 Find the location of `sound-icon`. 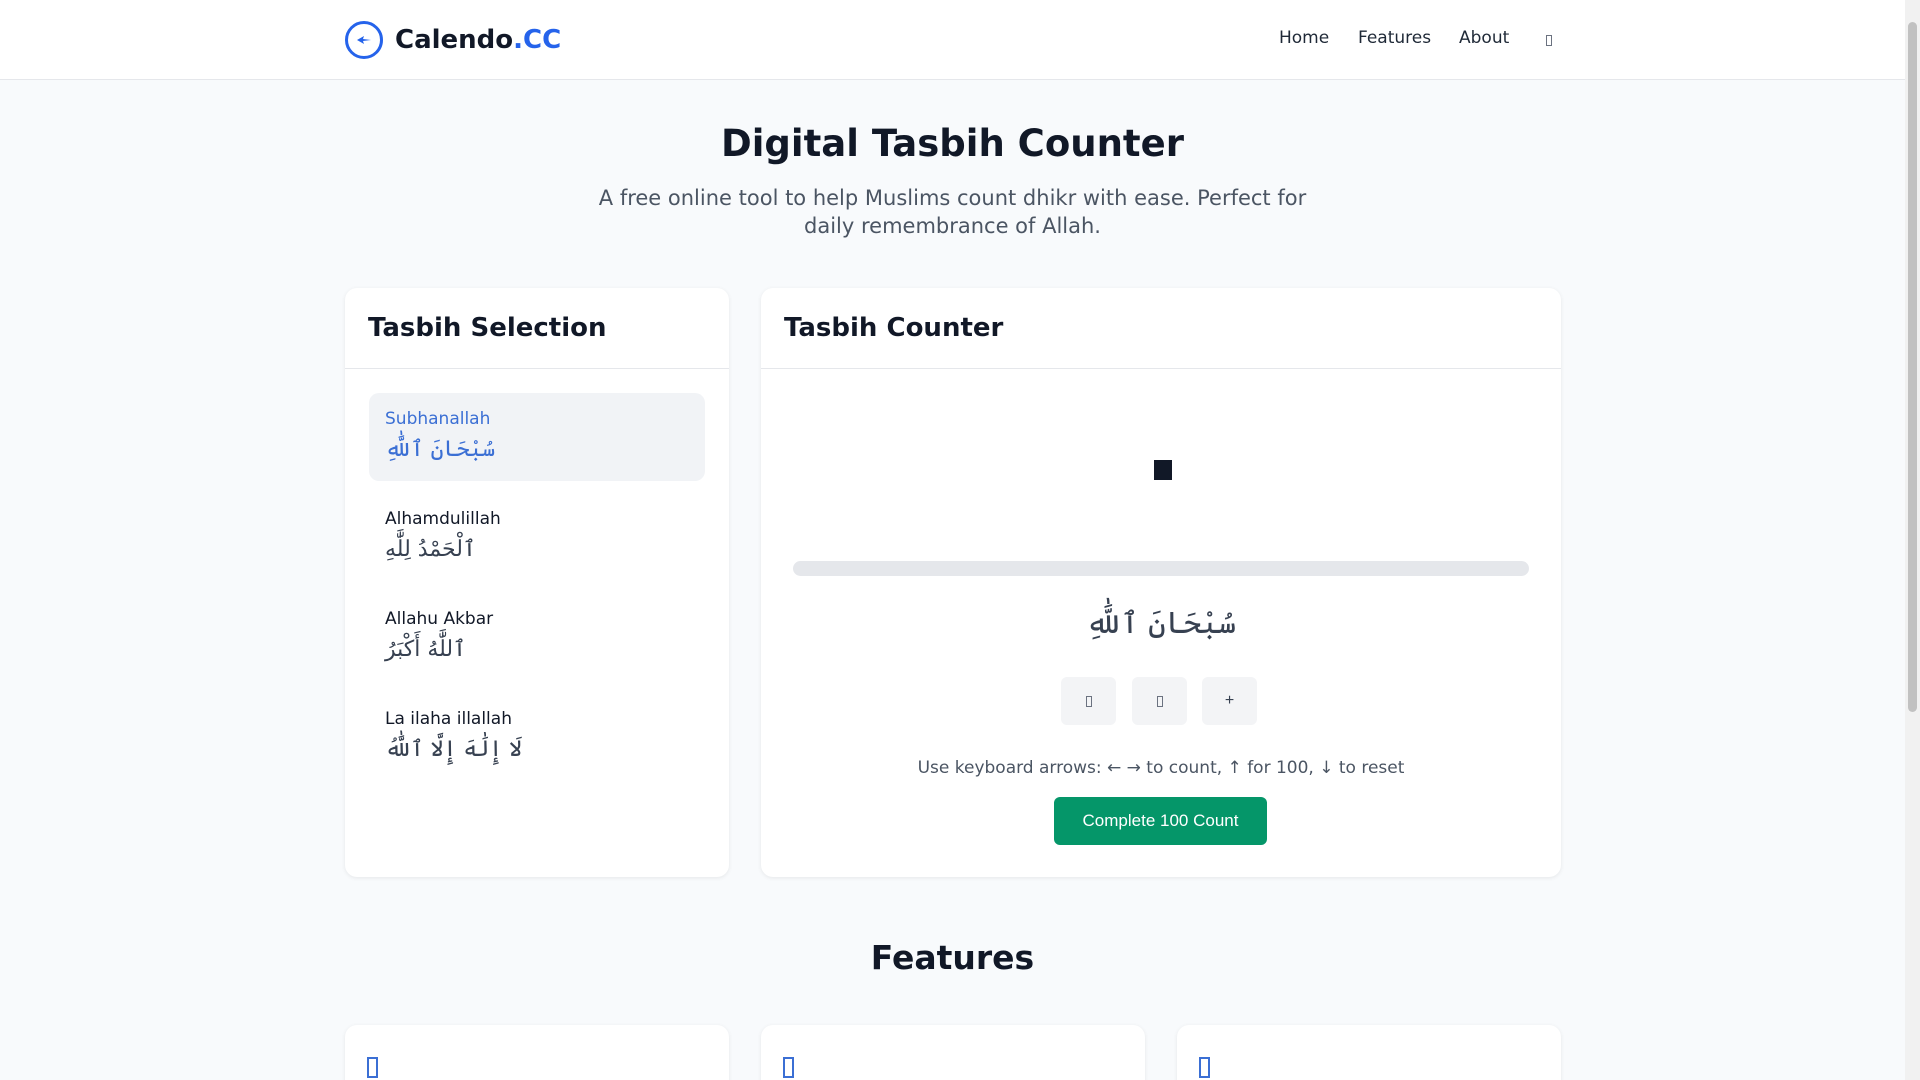

sound-icon is located at coordinates (1159, 701).